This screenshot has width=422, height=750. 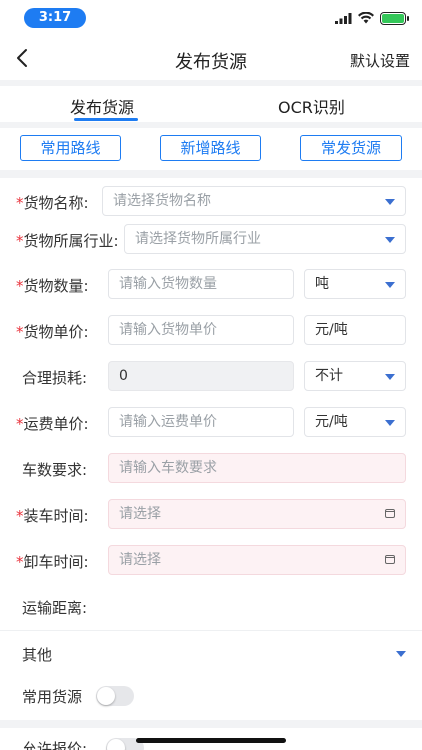 What do you see at coordinates (380, 60) in the screenshot?
I see `default-settings-button: 默认设置` at bounding box center [380, 60].